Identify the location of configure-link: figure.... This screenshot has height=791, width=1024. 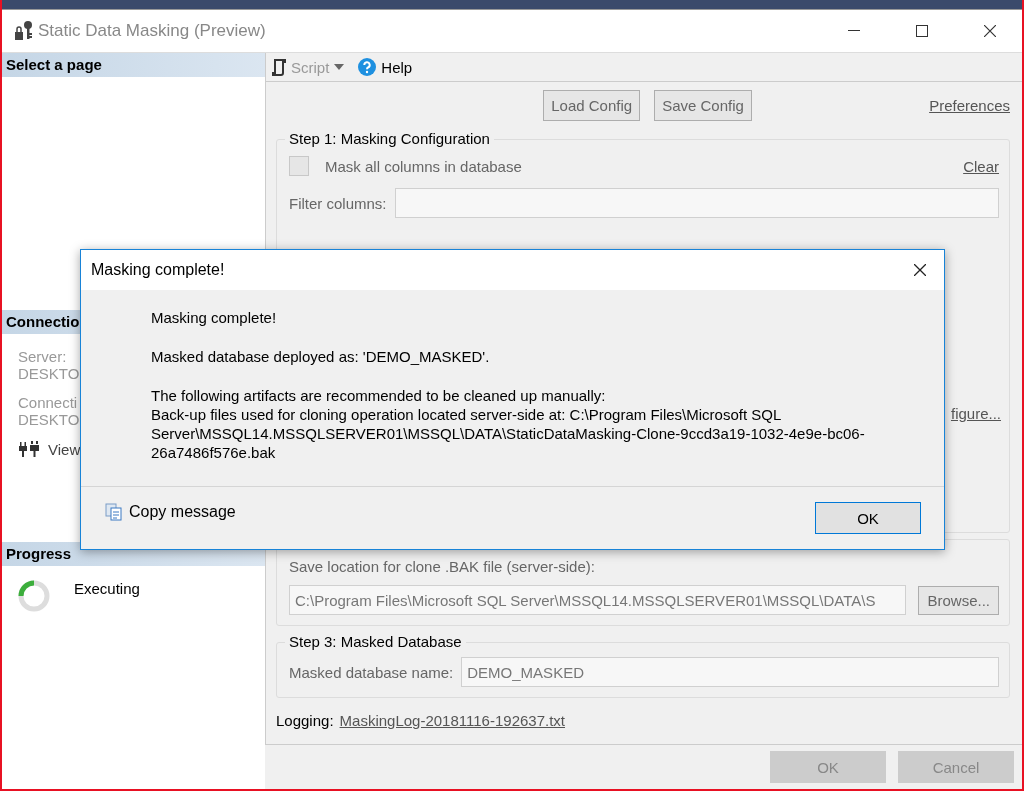
(975, 413).